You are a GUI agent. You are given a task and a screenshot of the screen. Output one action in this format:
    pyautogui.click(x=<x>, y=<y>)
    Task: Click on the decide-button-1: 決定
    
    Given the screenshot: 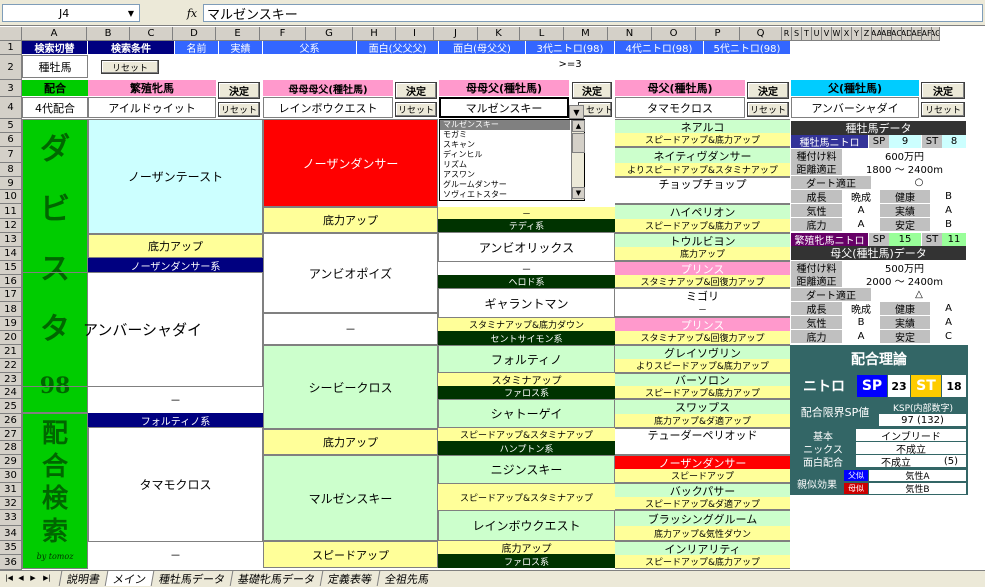 What is the action you would take?
    pyautogui.click(x=239, y=90)
    